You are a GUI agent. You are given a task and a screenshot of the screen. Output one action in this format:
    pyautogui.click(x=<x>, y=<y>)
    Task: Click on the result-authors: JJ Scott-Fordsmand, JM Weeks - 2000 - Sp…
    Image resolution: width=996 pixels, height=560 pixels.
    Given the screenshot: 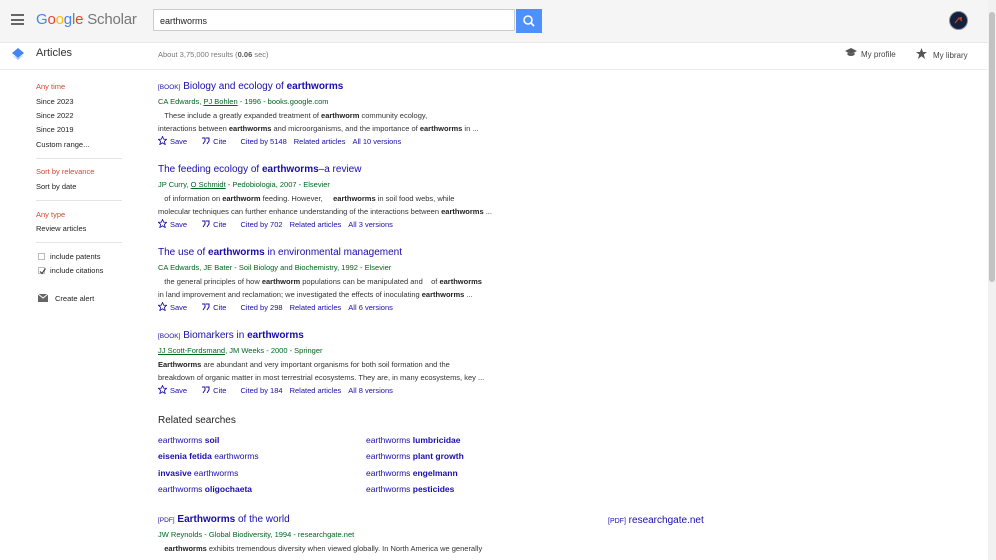 What is the action you would take?
    pyautogui.click(x=240, y=350)
    